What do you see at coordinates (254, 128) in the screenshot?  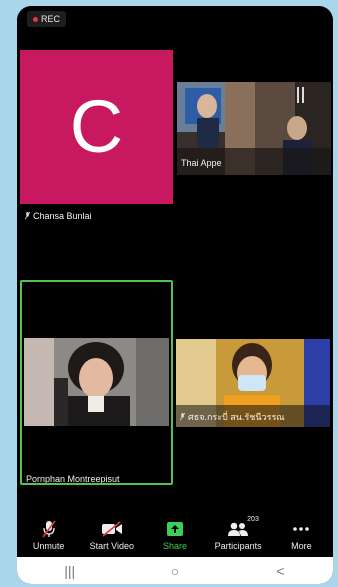 I see `participant-tile-thai-appe: Thai Appe` at bounding box center [254, 128].